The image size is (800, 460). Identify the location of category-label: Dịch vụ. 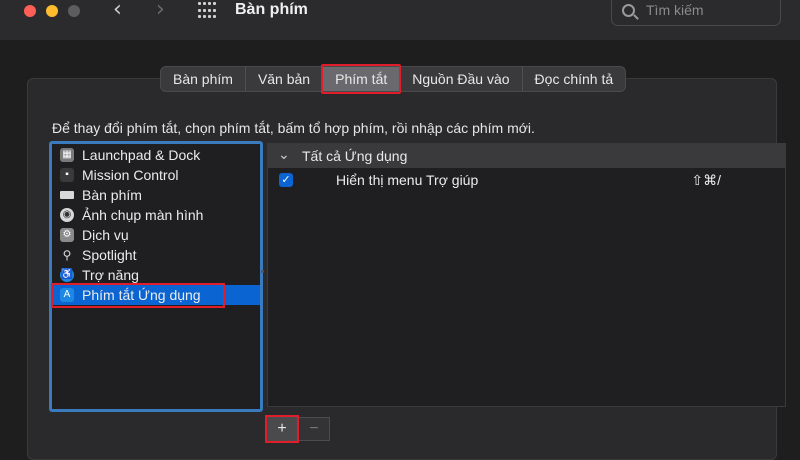
(105, 235).